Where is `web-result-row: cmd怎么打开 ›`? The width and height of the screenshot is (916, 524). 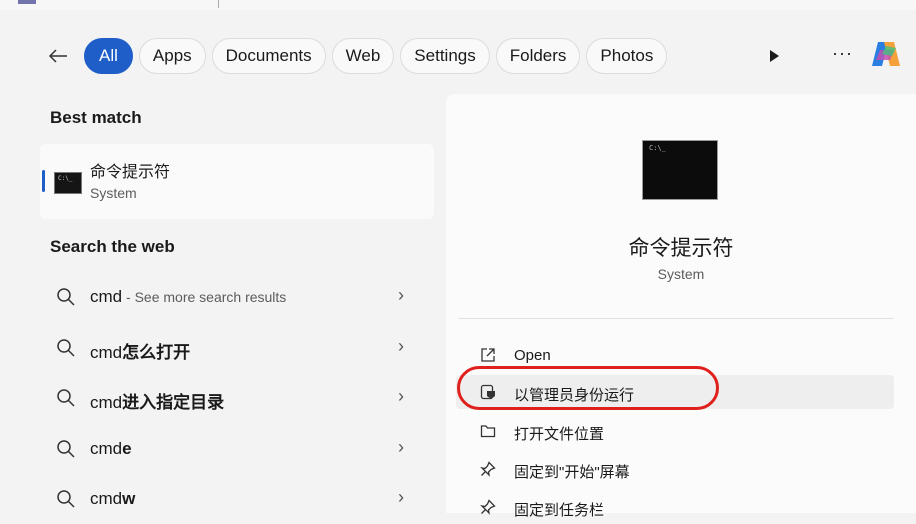
web-result-row: cmd怎么打开 › is located at coordinates (237, 348).